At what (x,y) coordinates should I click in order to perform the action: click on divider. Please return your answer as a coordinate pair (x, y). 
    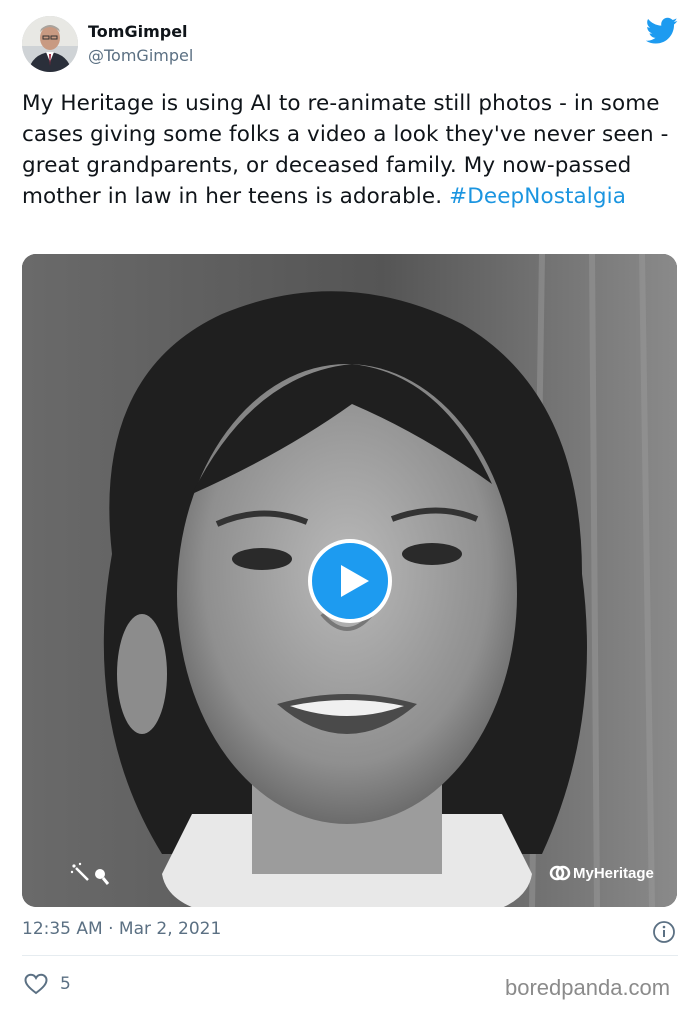
    Looking at the image, I should click on (350, 955).